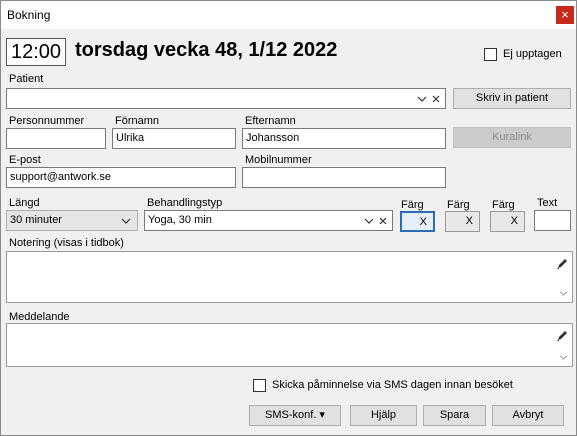 The width and height of the screenshot is (577, 436). I want to click on treatment-type-value: Yoga, 30 min, so click(180, 220).